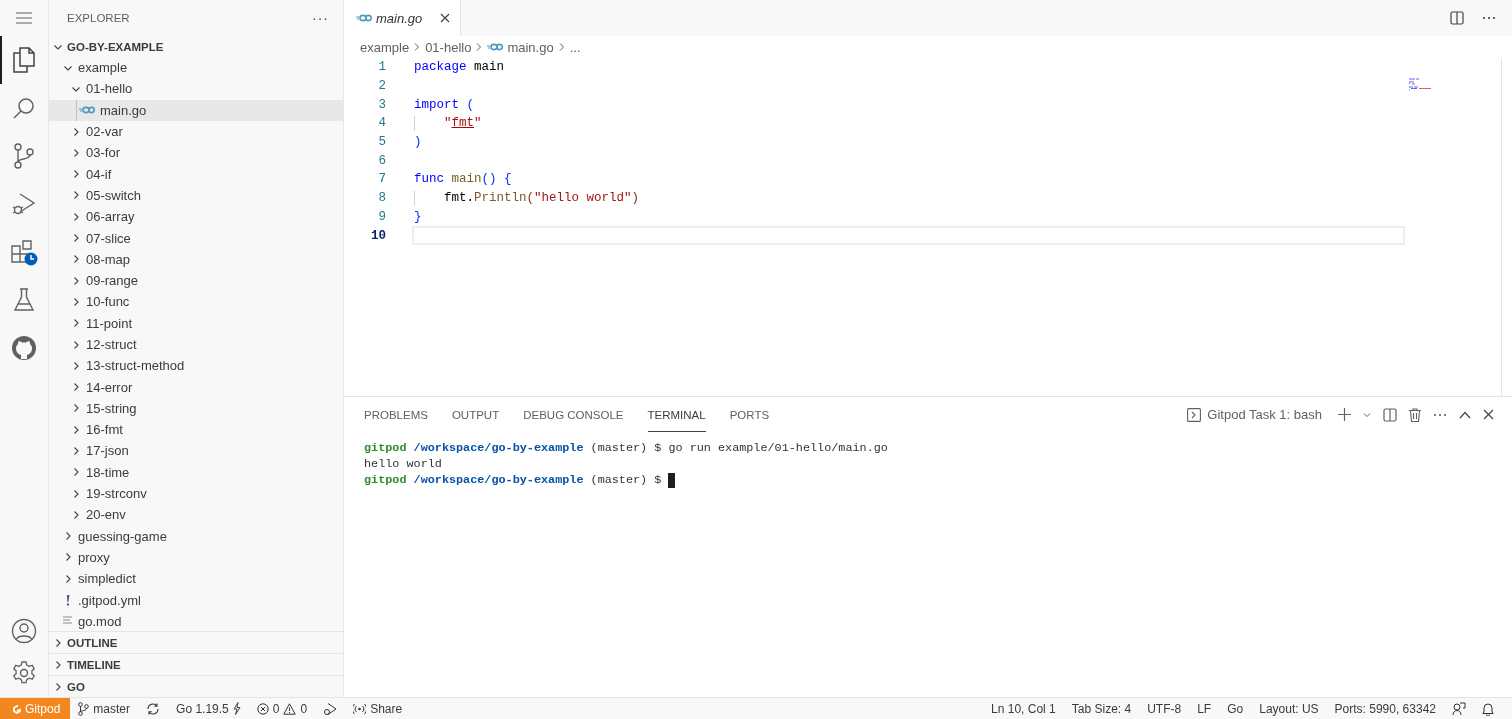 This screenshot has height=719, width=1512. Describe the element at coordinates (103, 68) in the screenshot. I see `folder-item: example` at that location.